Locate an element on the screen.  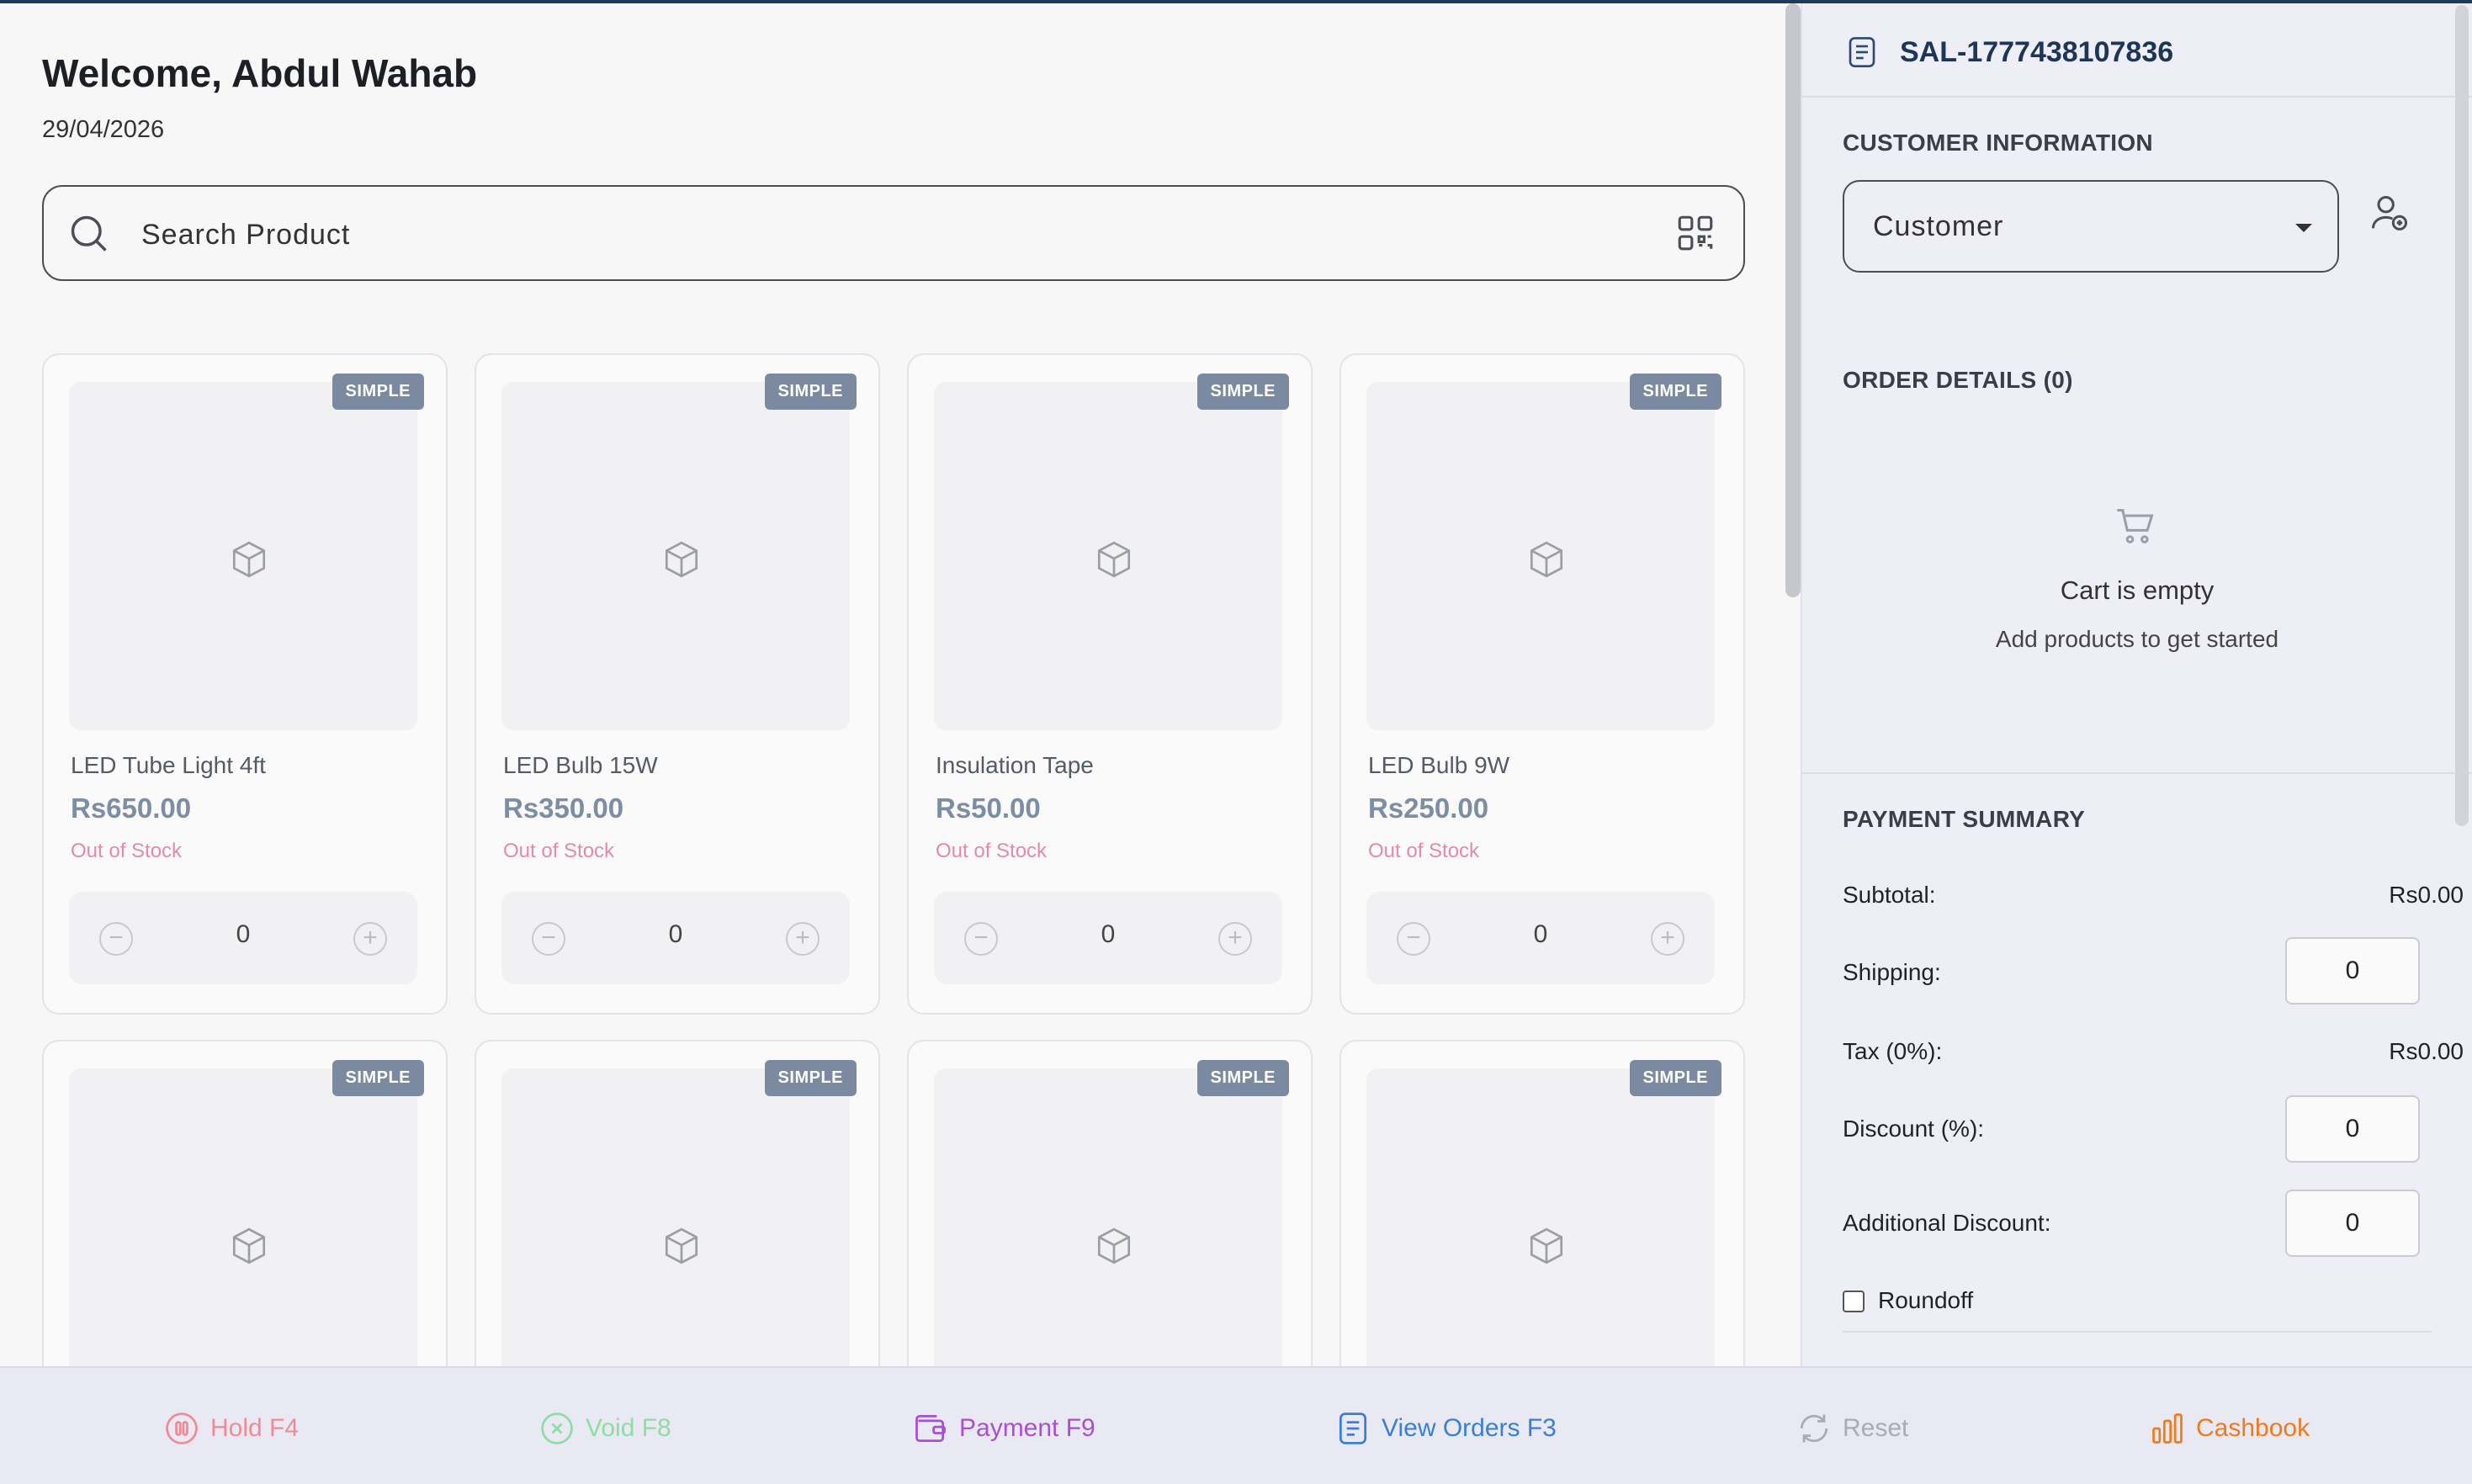
refresh-icon is located at coordinates (1814, 1428).